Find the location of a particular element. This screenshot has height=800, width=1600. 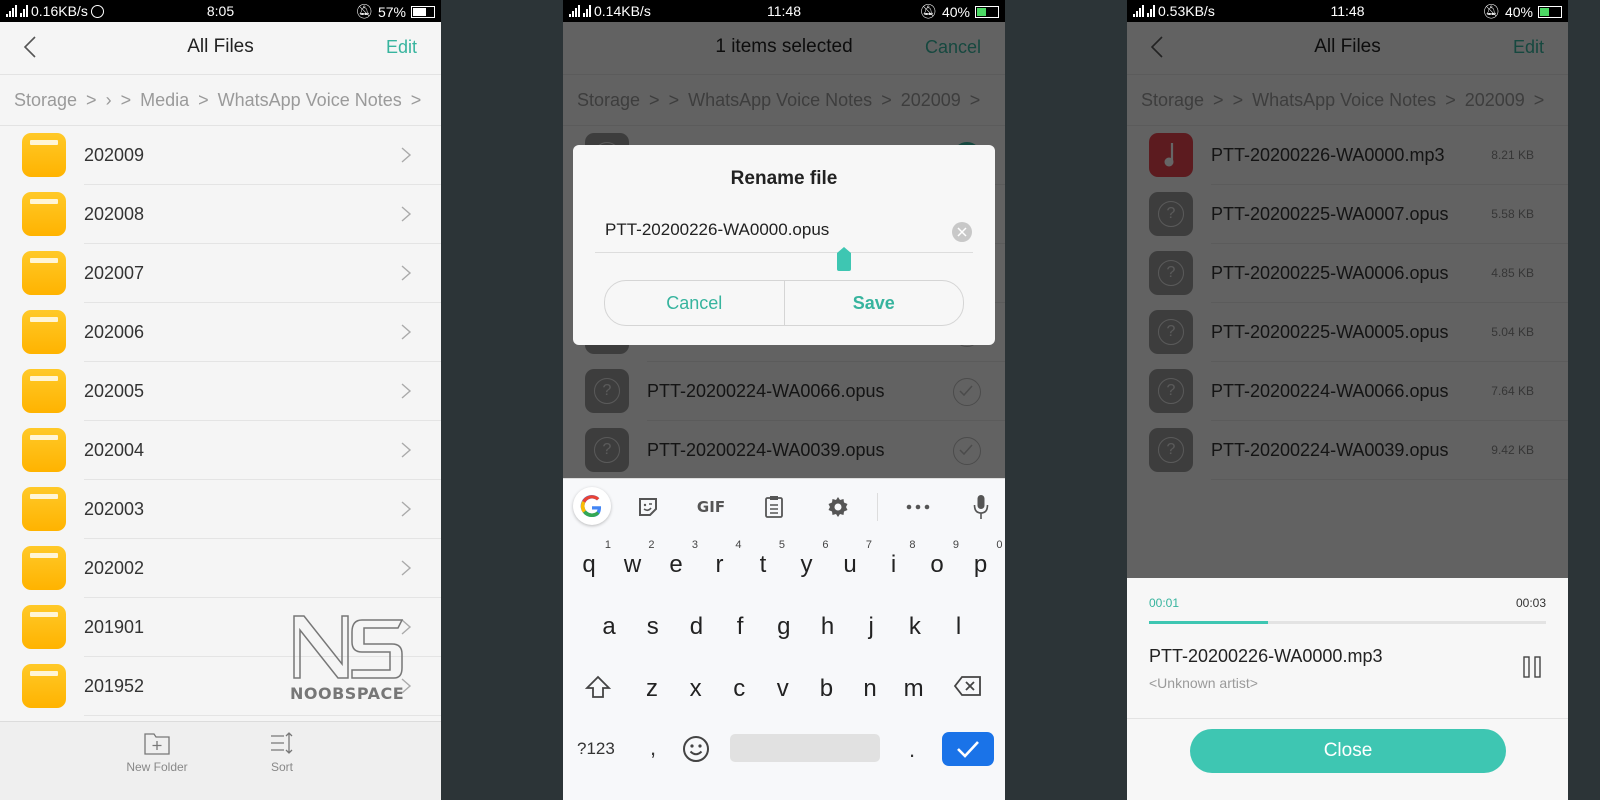

key-o: o9 is located at coordinates (938, 559).